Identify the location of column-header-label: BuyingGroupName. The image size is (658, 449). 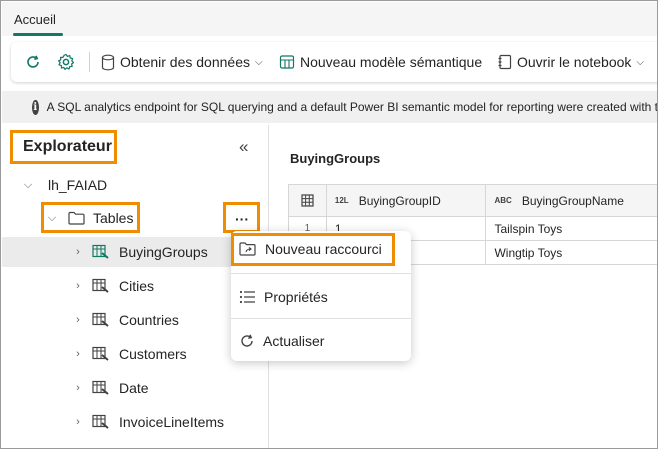
(572, 200).